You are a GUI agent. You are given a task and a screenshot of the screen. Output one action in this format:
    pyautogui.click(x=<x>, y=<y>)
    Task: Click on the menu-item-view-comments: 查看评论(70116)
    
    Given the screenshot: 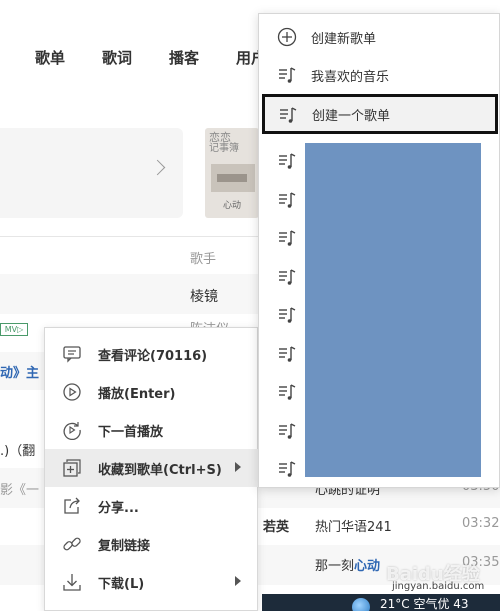 What is the action you would take?
    pyautogui.click(x=152, y=354)
    